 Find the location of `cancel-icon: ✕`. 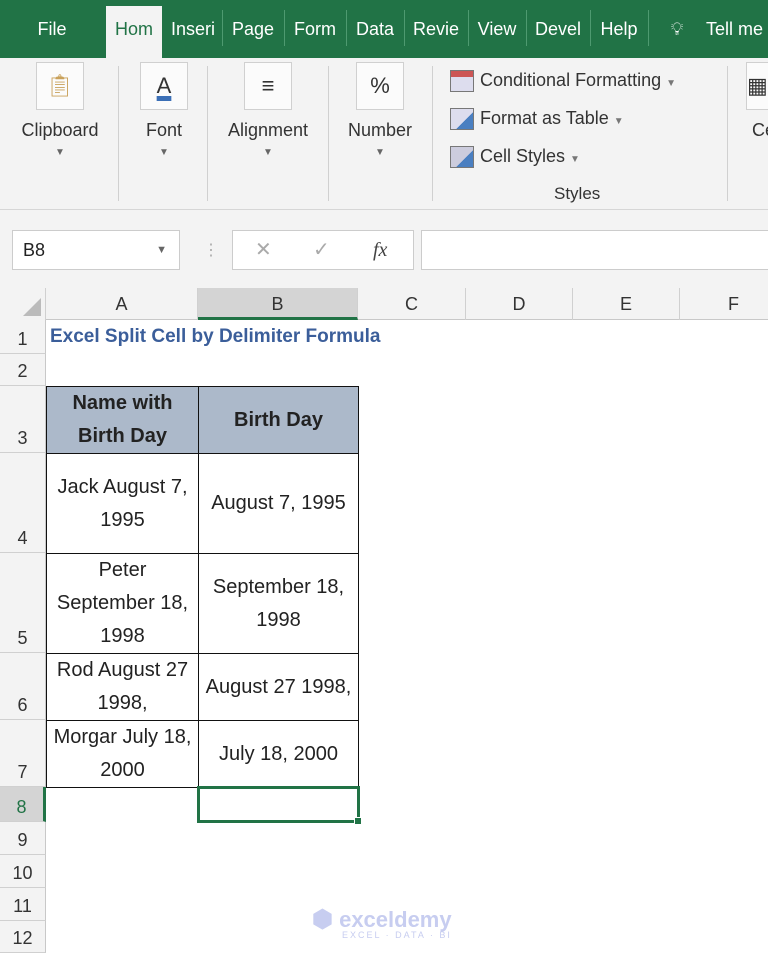

cancel-icon: ✕ is located at coordinates (263, 250).